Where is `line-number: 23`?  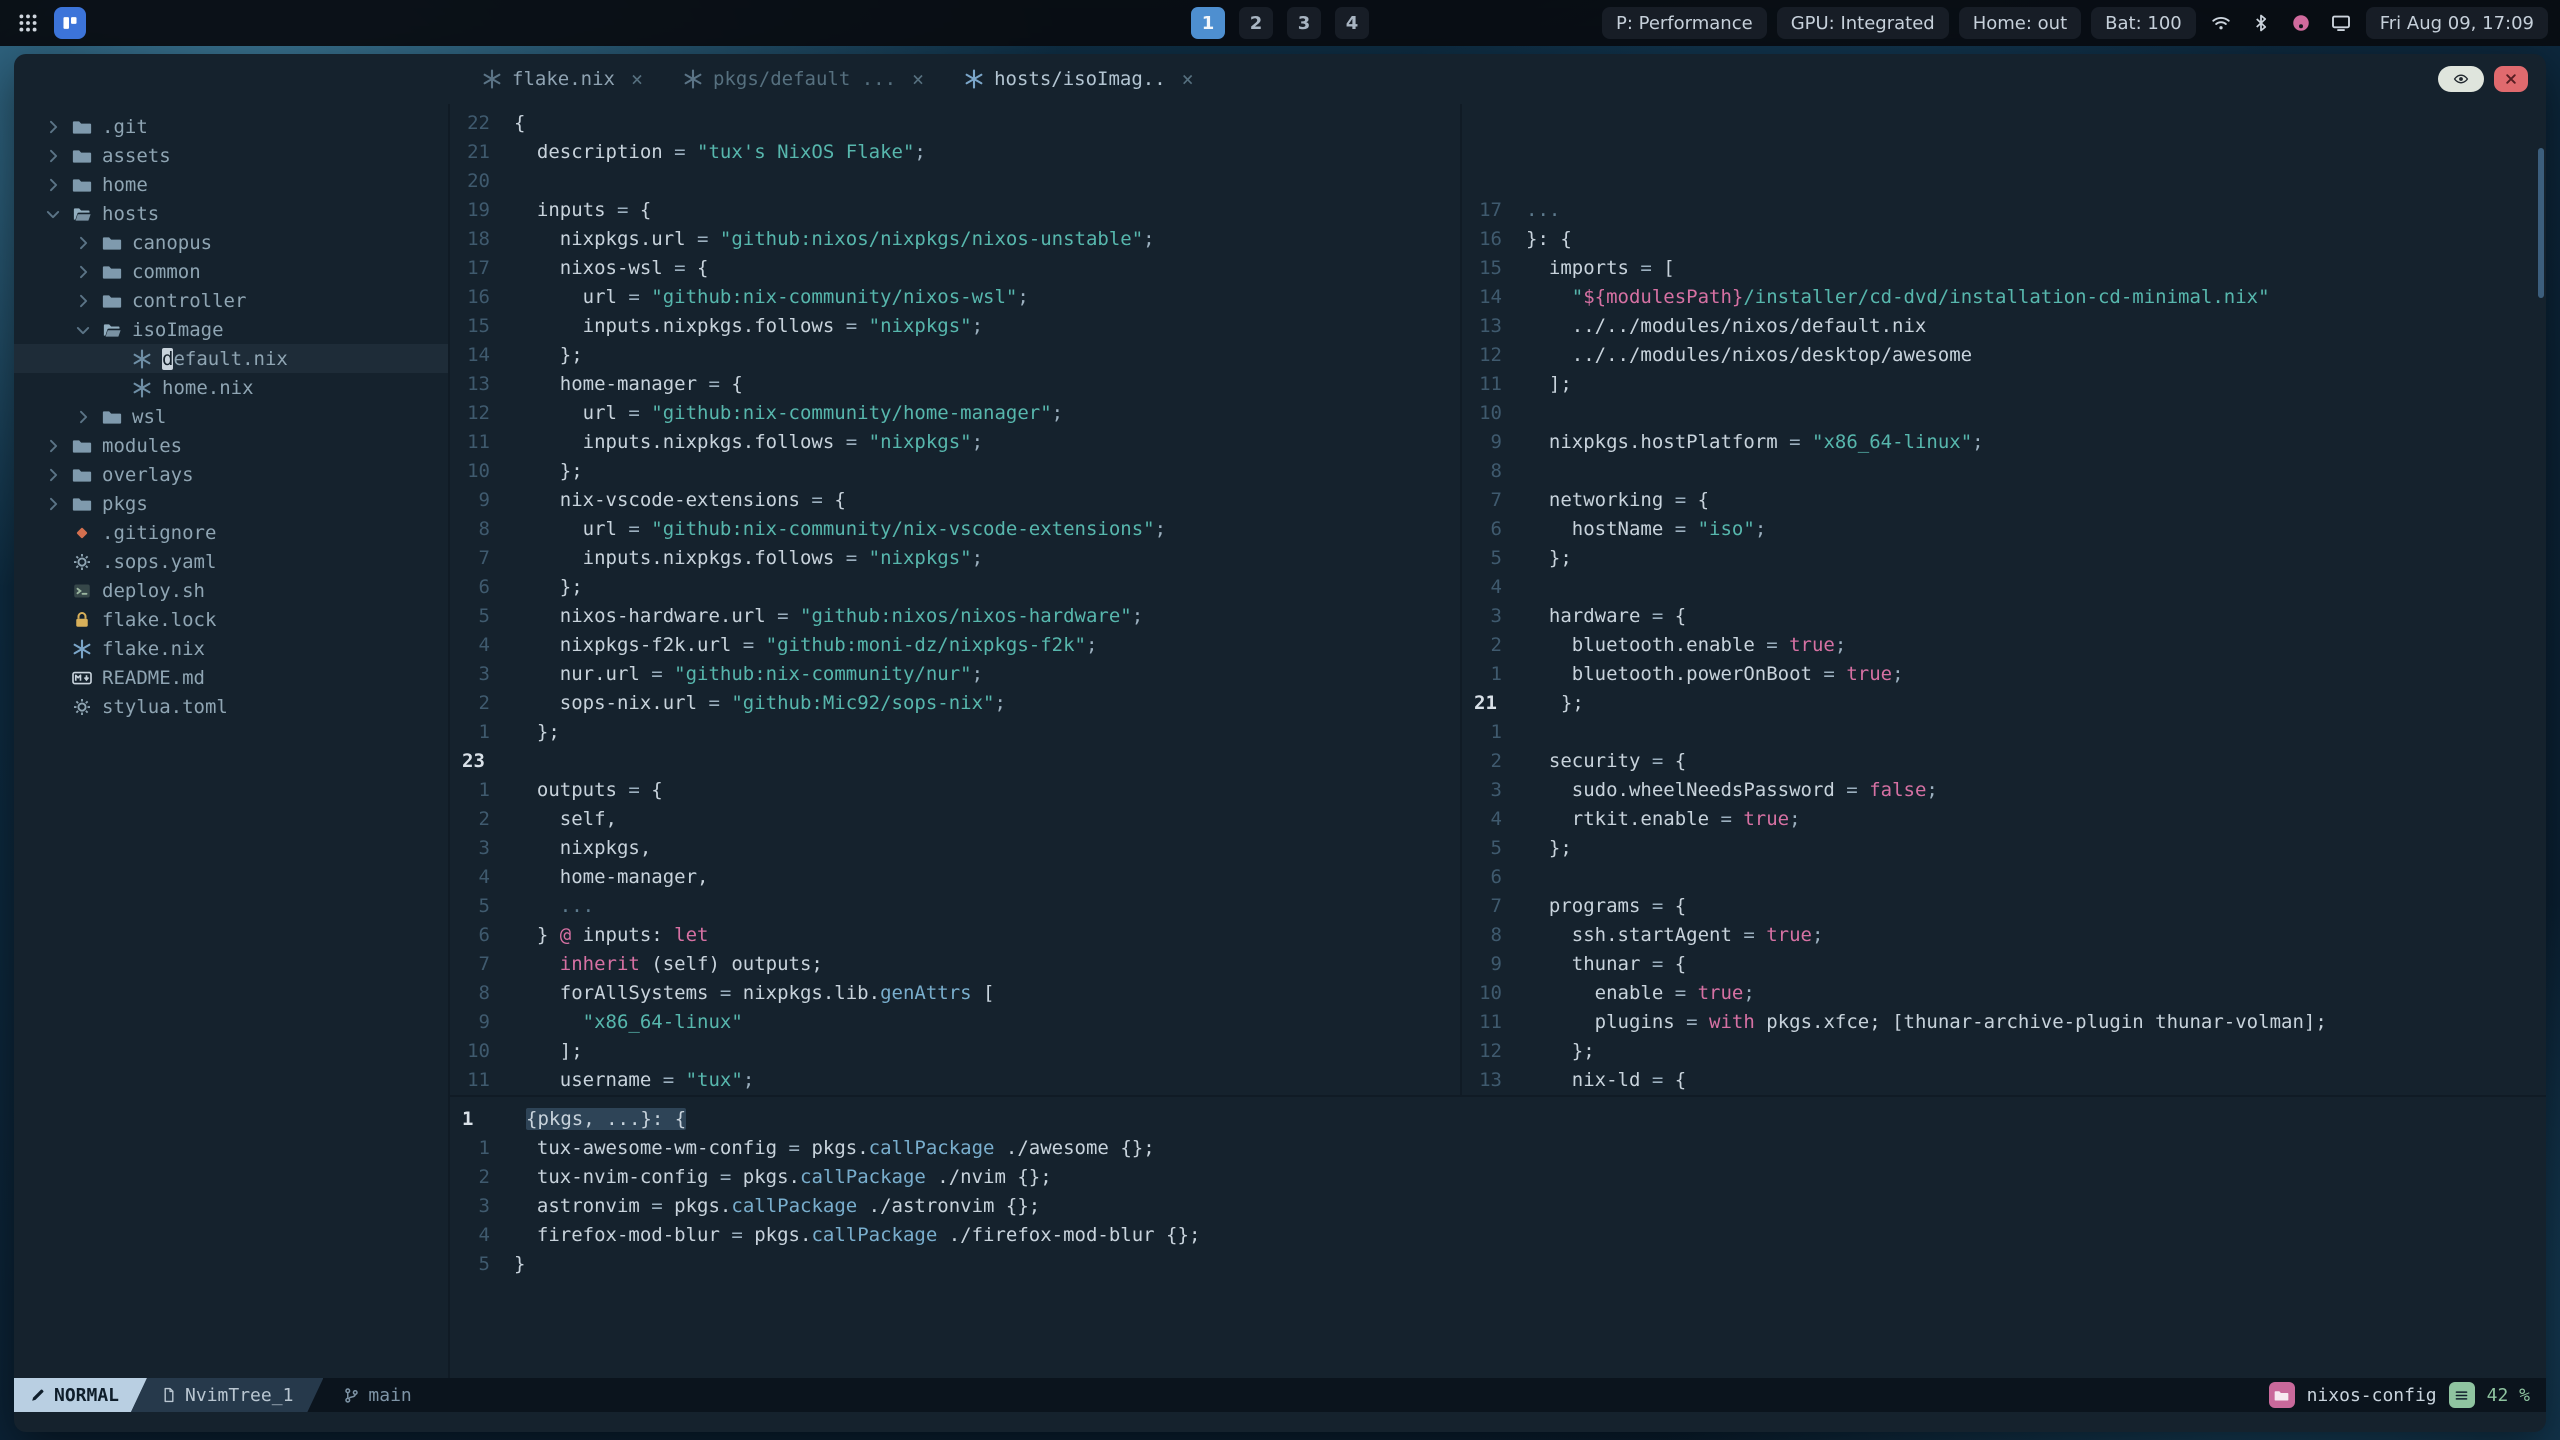 line-number: 23 is located at coordinates (473, 761).